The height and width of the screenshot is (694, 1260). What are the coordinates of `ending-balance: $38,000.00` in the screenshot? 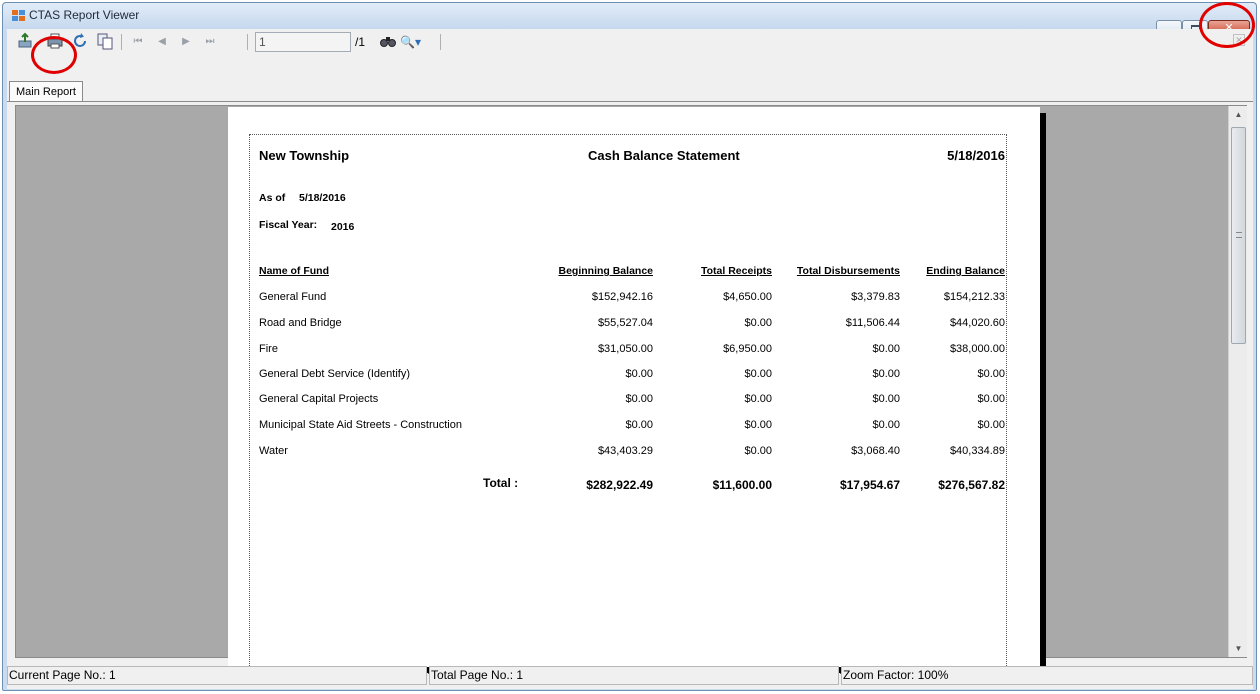 It's located at (977, 349).